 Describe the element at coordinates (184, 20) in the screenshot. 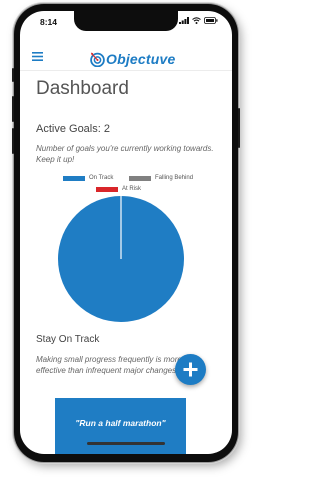

I see `signal-icon` at that location.